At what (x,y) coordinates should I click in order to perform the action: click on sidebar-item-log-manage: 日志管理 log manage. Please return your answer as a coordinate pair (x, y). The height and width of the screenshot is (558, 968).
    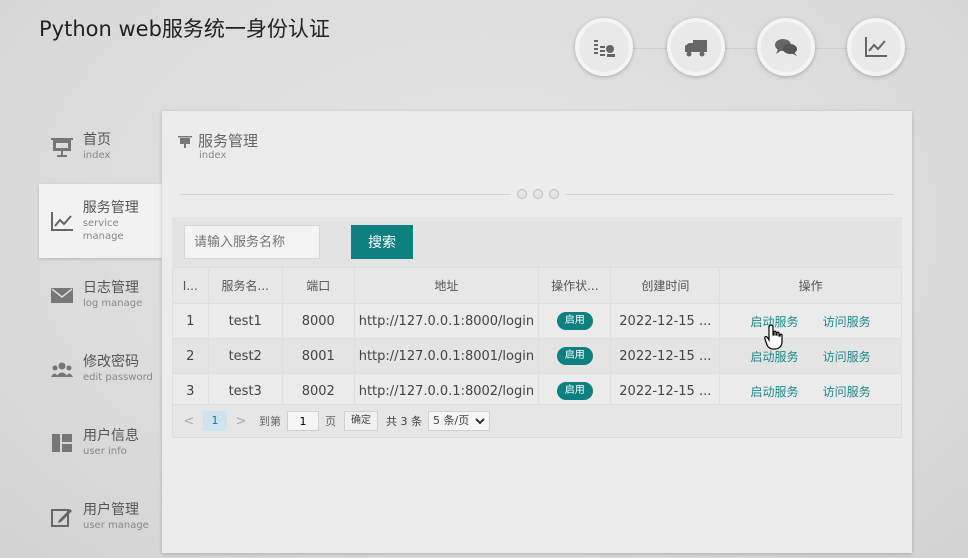
    Looking at the image, I should click on (101, 295).